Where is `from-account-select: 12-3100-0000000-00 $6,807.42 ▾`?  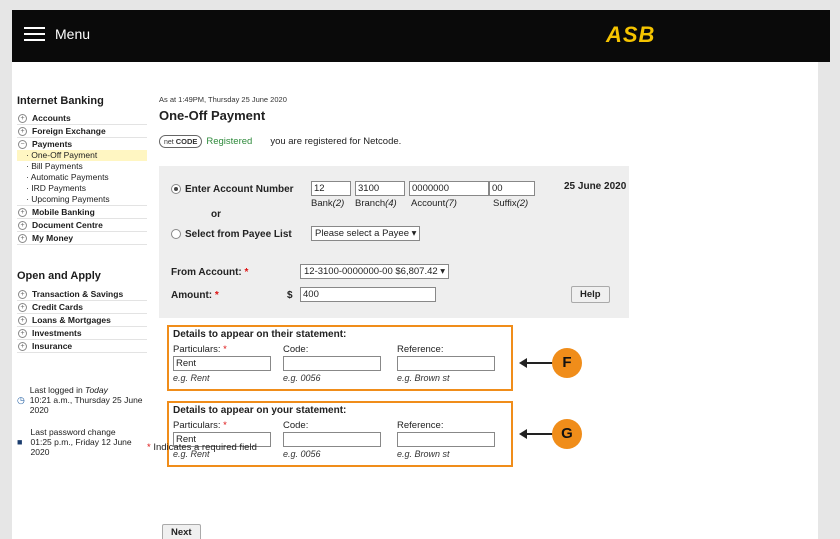 from-account-select: 12-3100-0000000-00 $6,807.42 ▾ is located at coordinates (375, 271).